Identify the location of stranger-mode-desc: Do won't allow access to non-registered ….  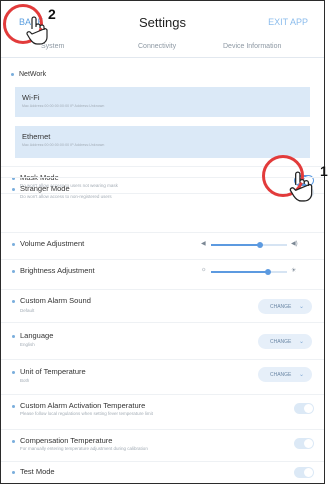
(66, 196).